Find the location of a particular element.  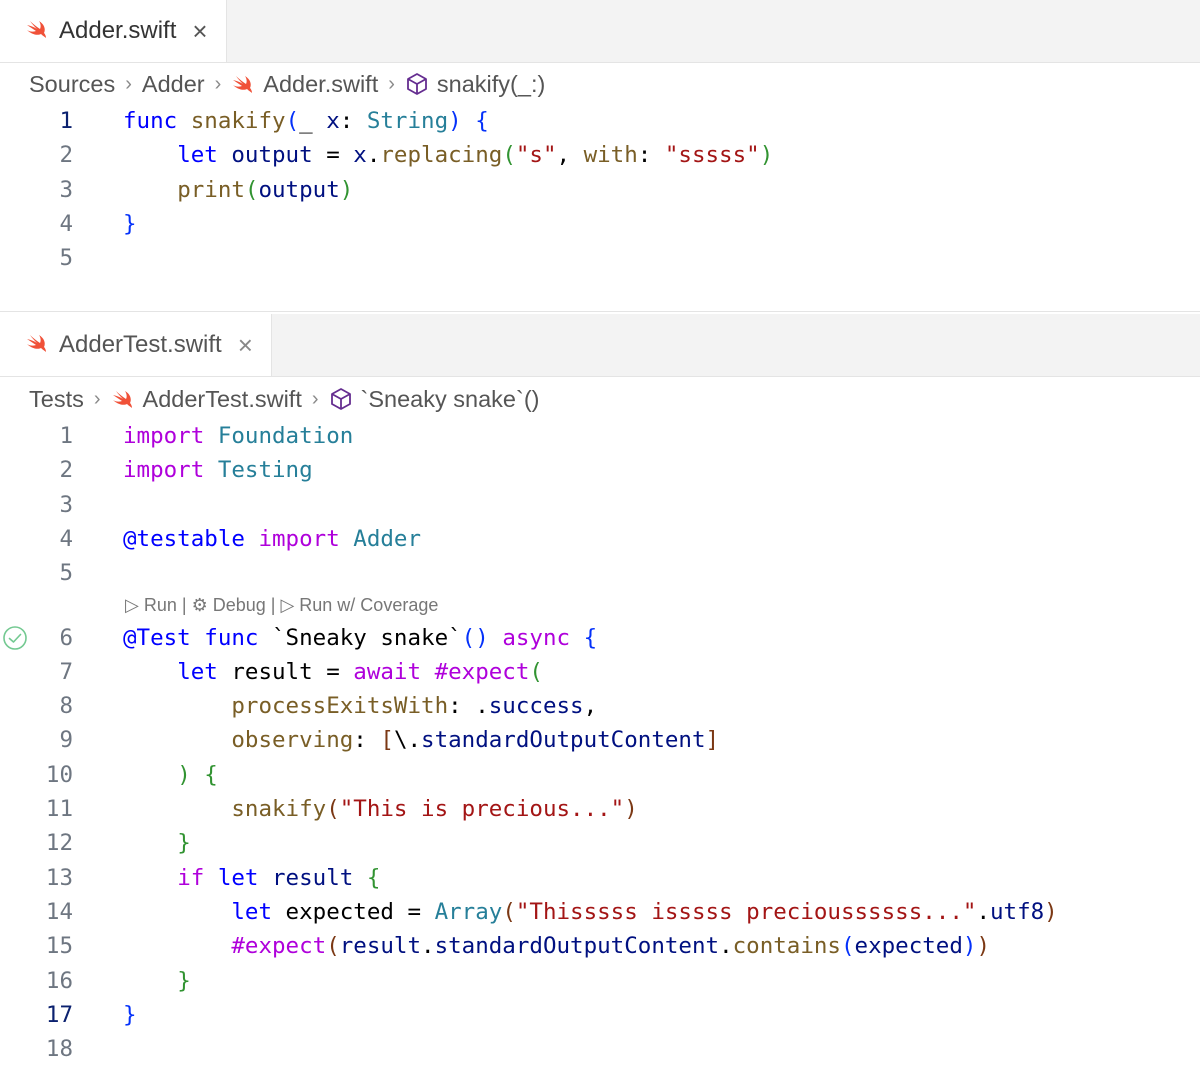

code-line: 18 is located at coordinates (600, 1049).